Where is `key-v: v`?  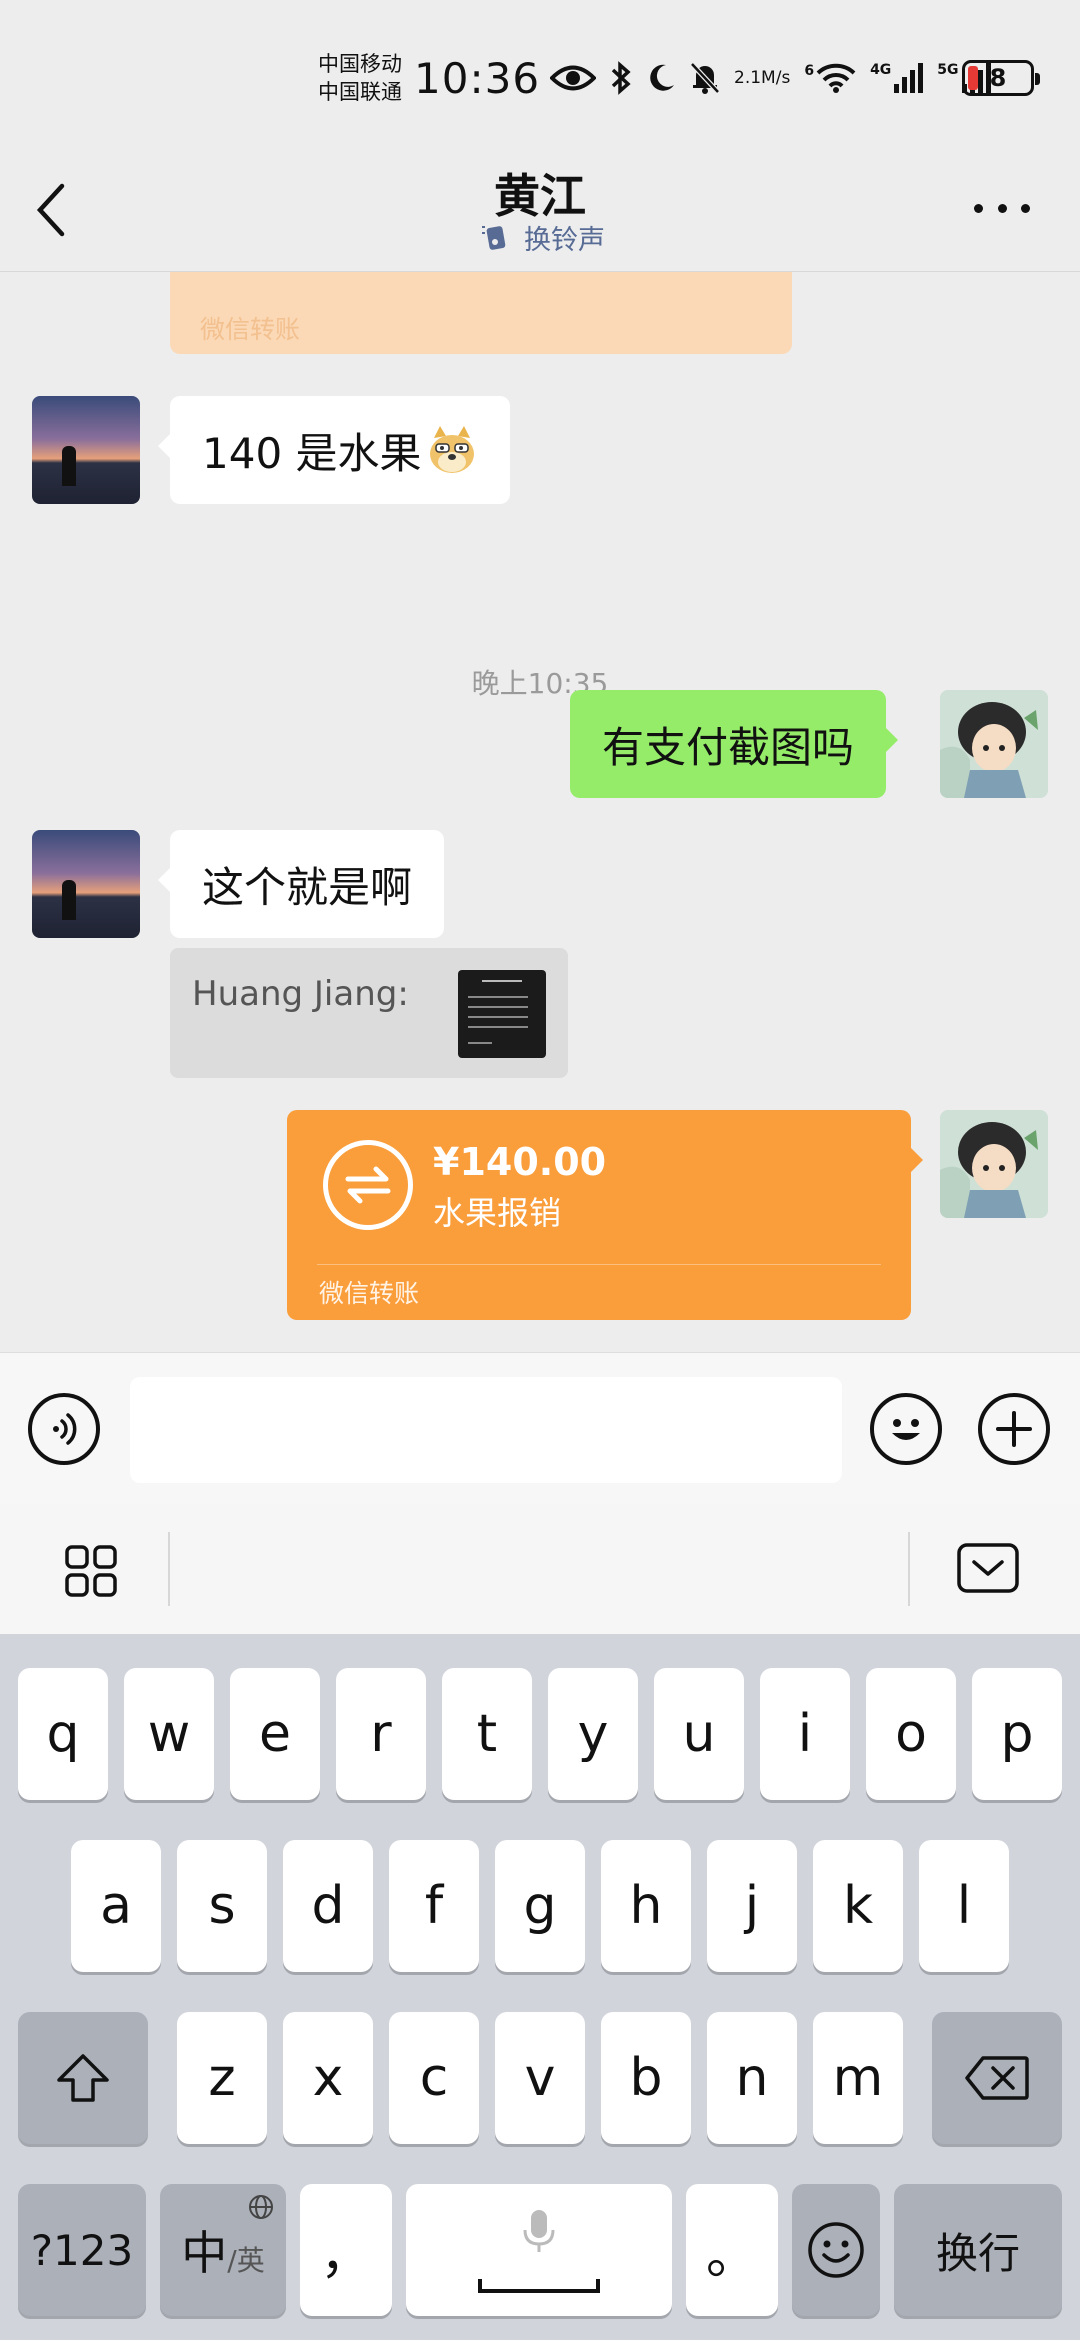 key-v: v is located at coordinates (540, 2078).